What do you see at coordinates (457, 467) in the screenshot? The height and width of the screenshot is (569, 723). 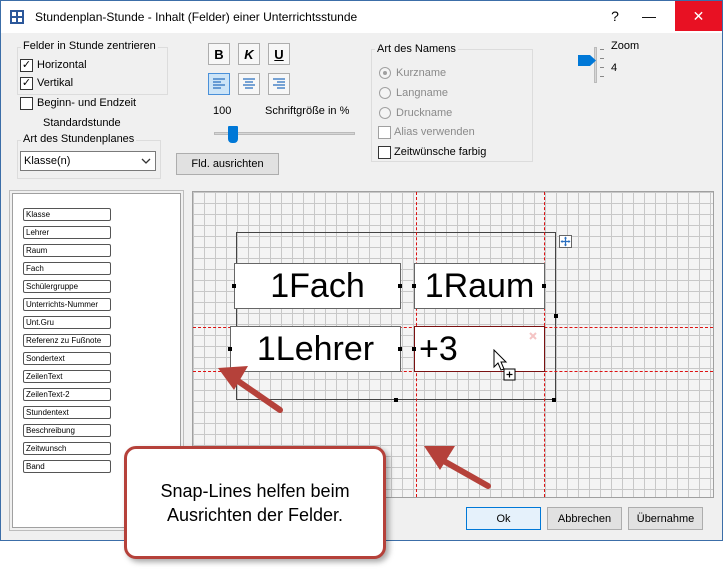 I see `annotation-arrow-right` at bounding box center [457, 467].